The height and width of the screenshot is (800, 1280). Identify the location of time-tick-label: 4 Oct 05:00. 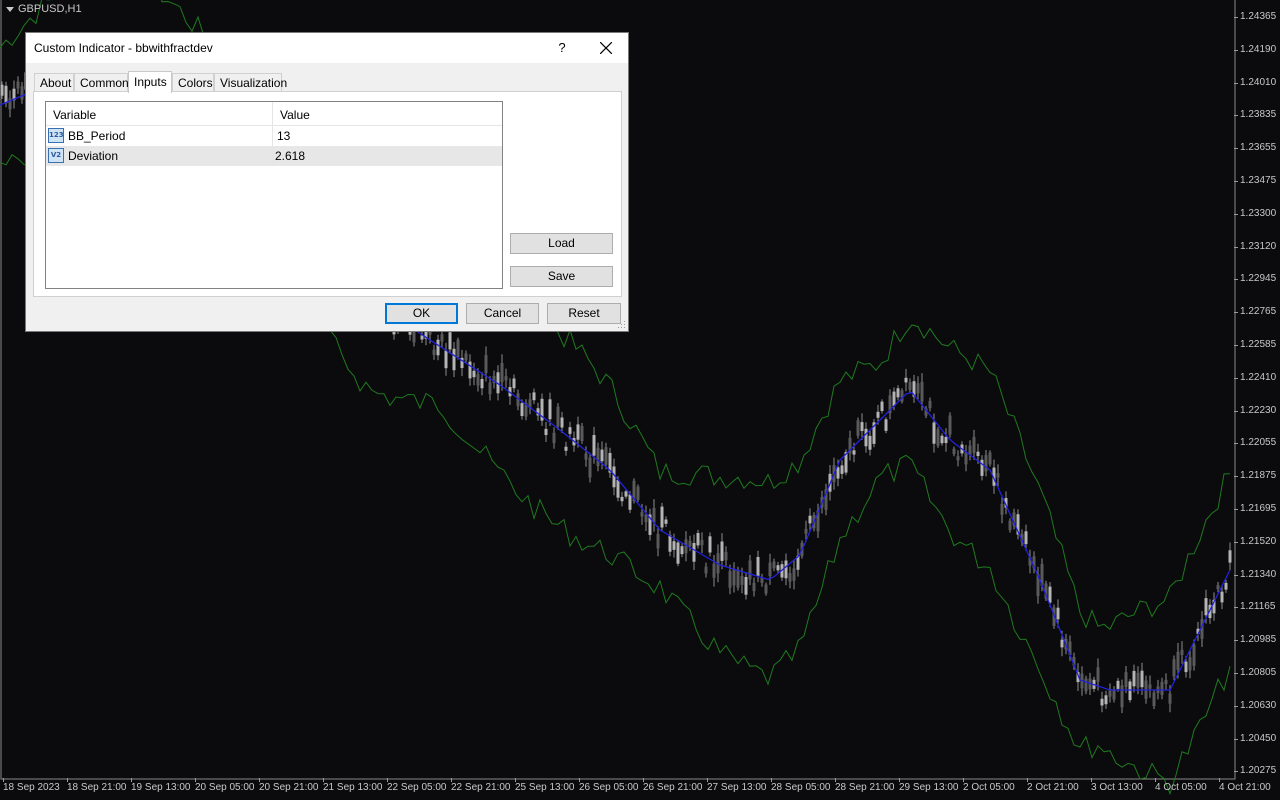
(1181, 785).